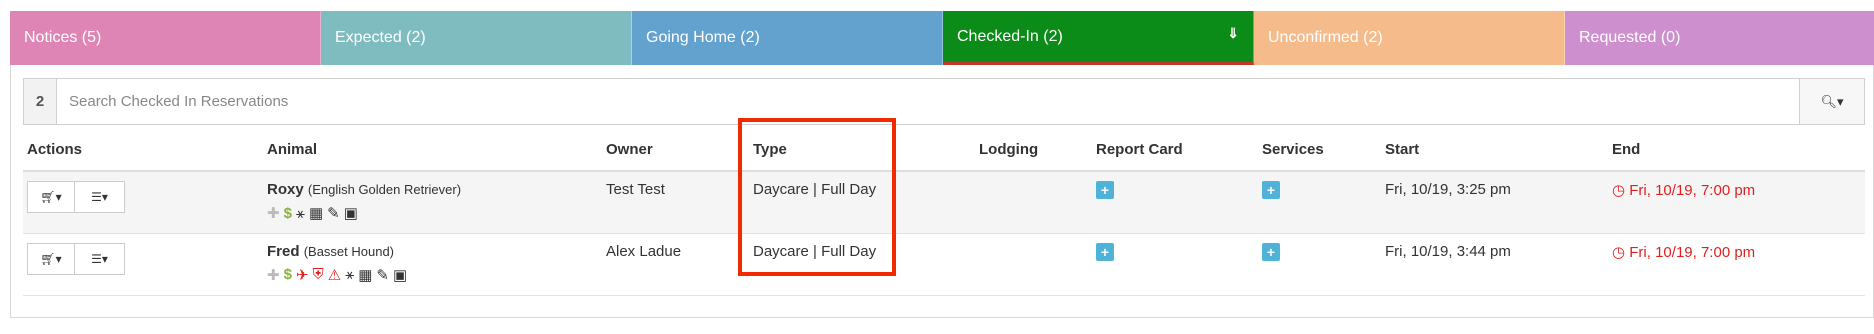 The image size is (1874, 334). I want to click on animal-name: Roxy, so click(285, 189).